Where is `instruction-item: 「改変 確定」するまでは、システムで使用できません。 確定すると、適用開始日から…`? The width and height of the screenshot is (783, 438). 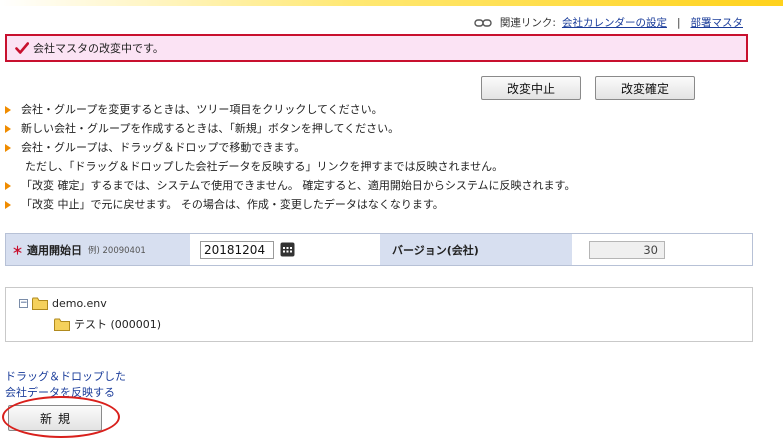 instruction-item: 「改変 確定」するまでは、システムで使用できません。 確定すると、適用開始日から… is located at coordinates (290, 185).